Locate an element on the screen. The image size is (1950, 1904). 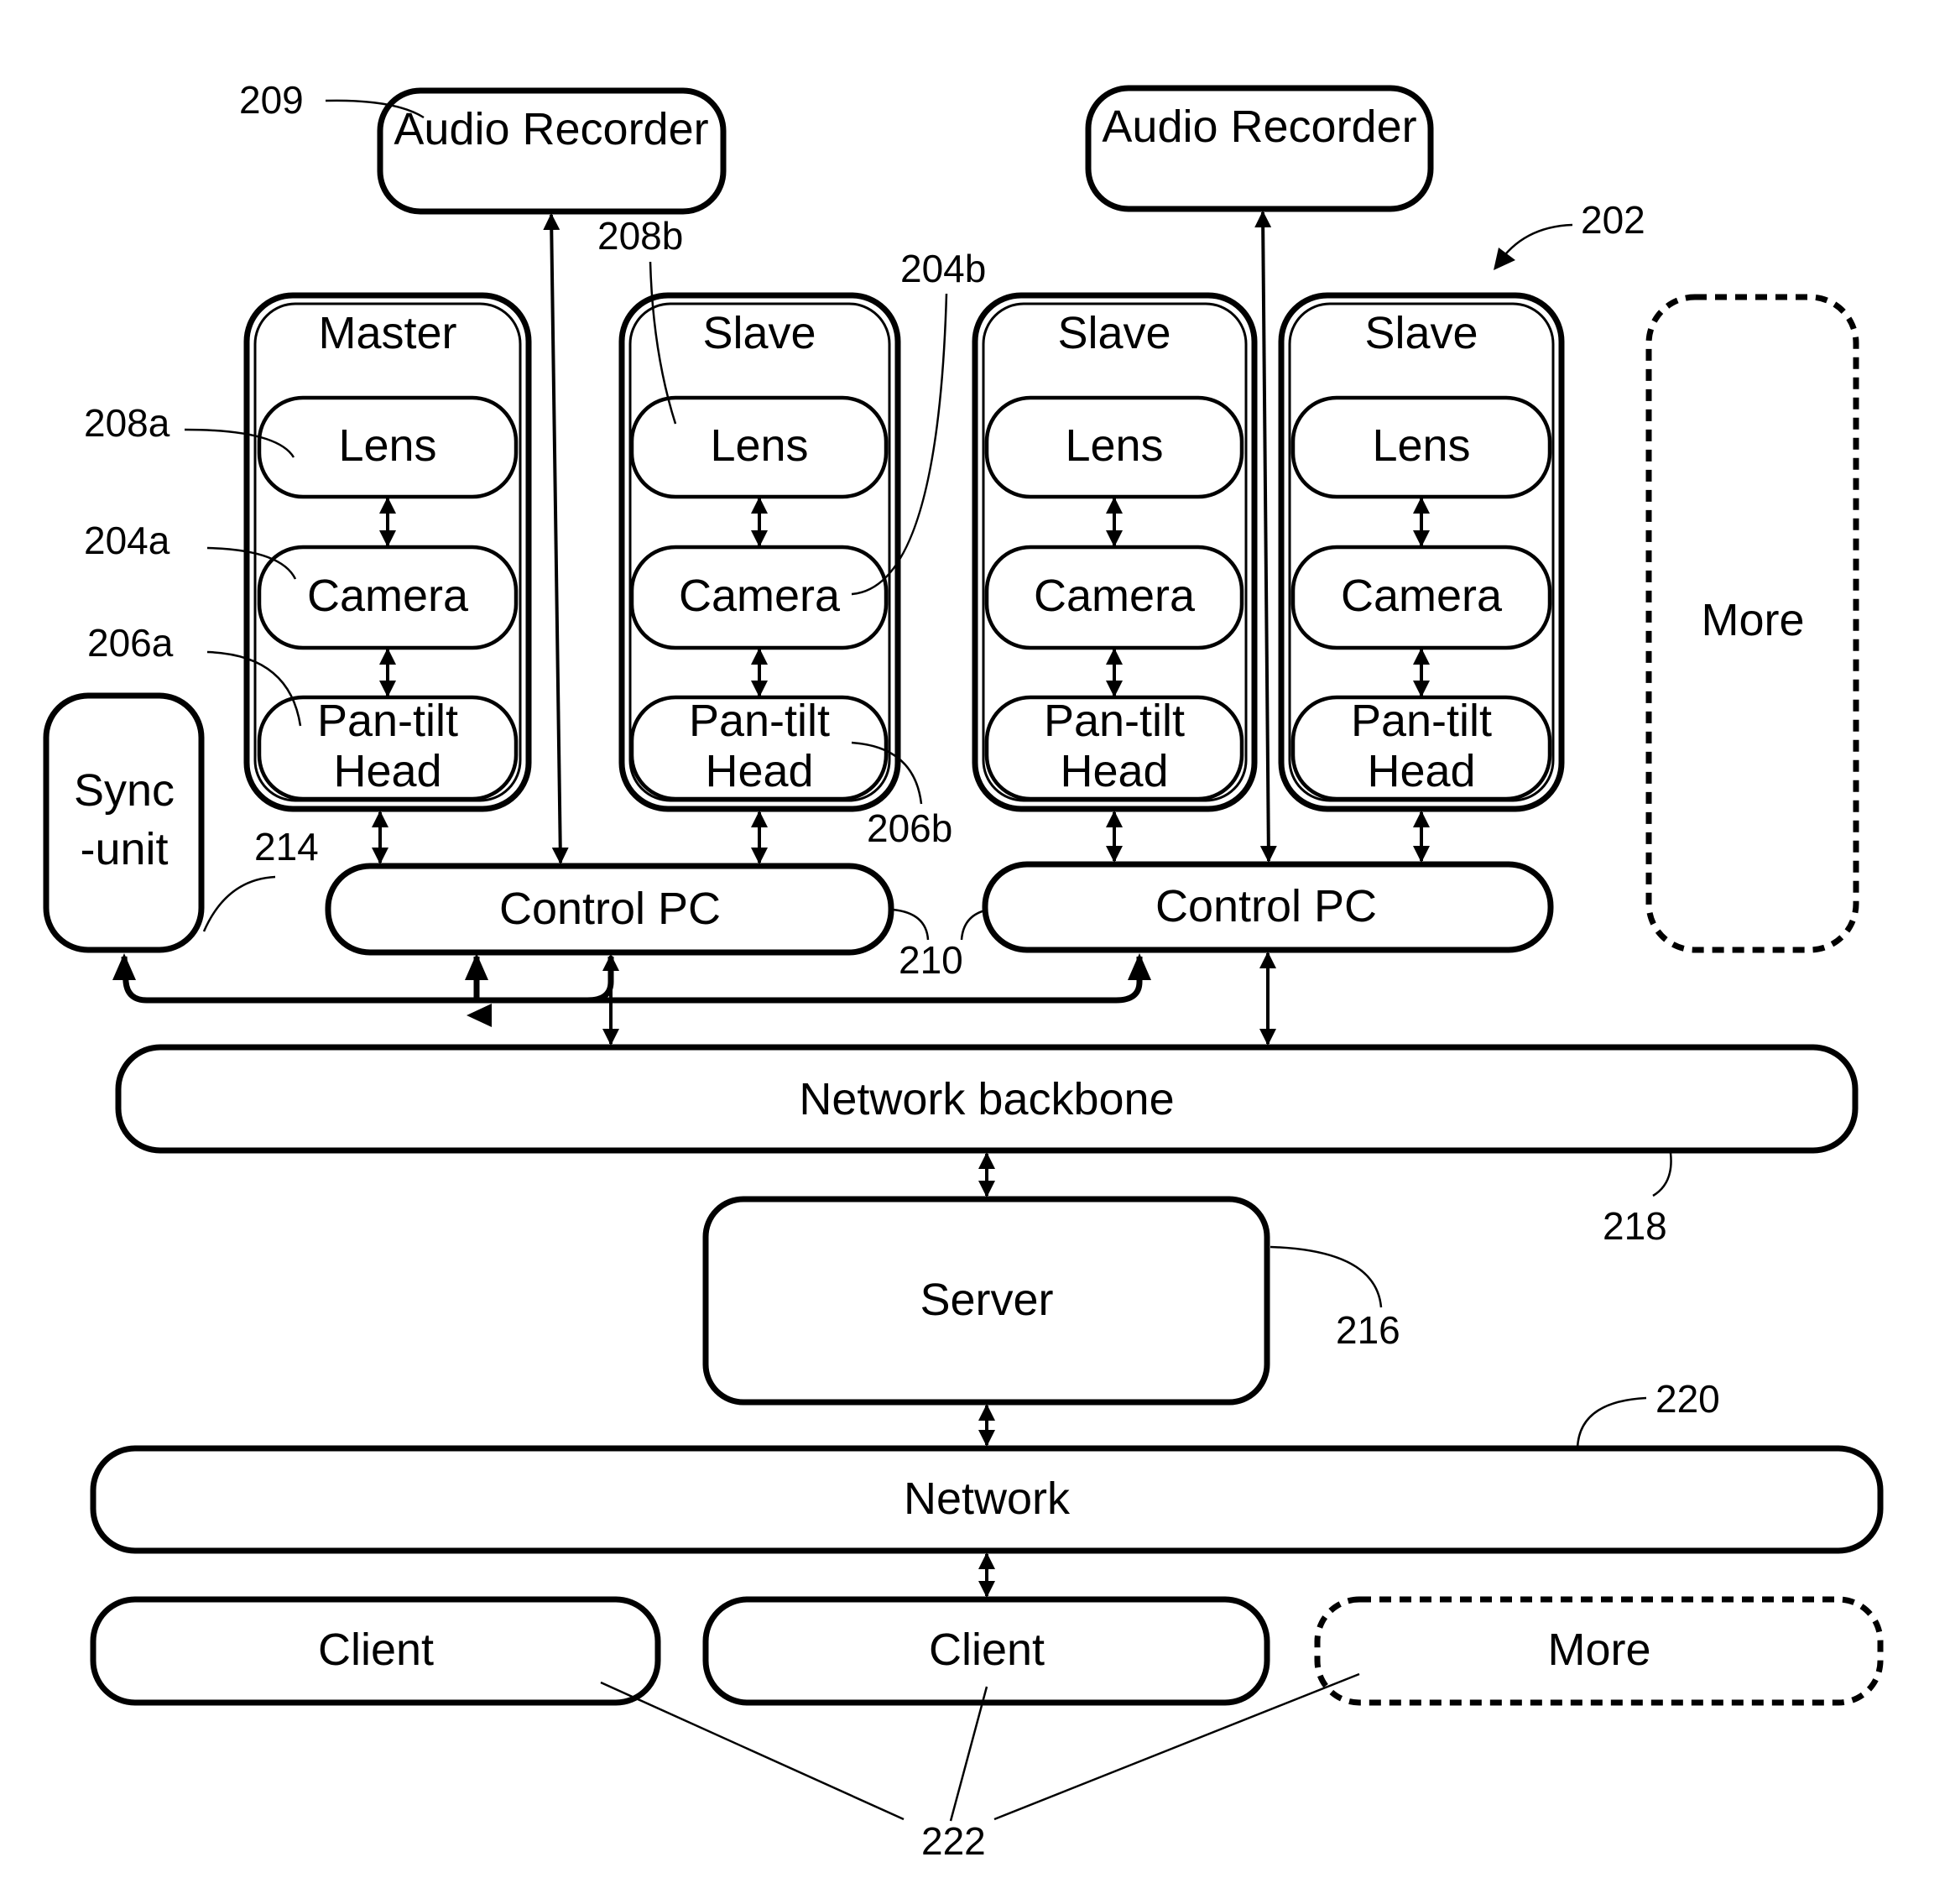
server-label: Server is located at coordinates (987, 1300).